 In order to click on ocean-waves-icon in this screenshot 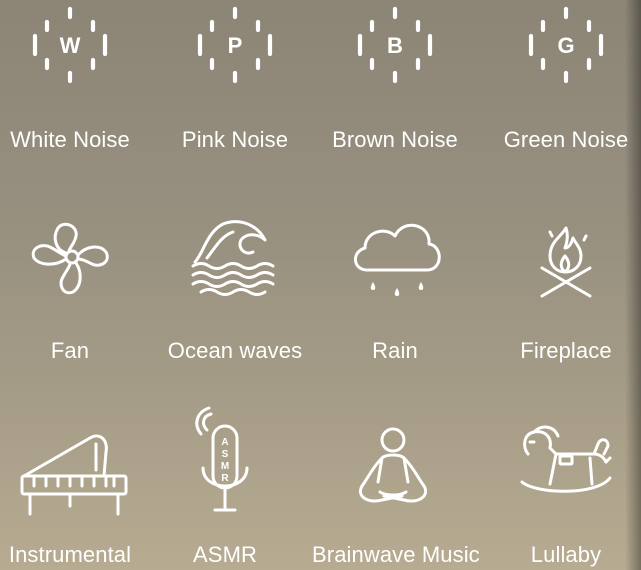, I will do `click(233, 258)`.